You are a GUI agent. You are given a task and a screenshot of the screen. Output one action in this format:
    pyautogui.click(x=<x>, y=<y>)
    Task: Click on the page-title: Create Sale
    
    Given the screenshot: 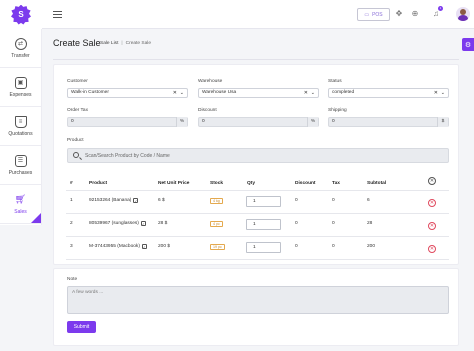 What is the action you would take?
    pyautogui.click(x=77, y=43)
    